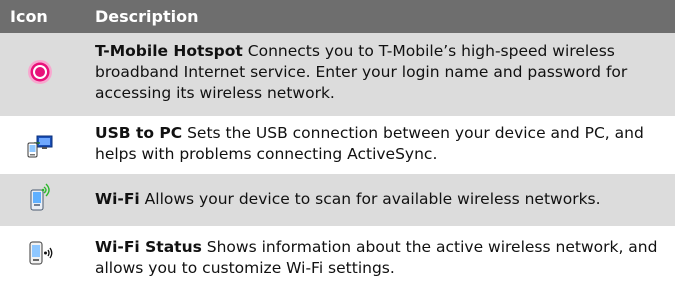 The width and height of the screenshot is (675, 285). I want to click on row-term: Wi-Fi Status, so click(148, 247).